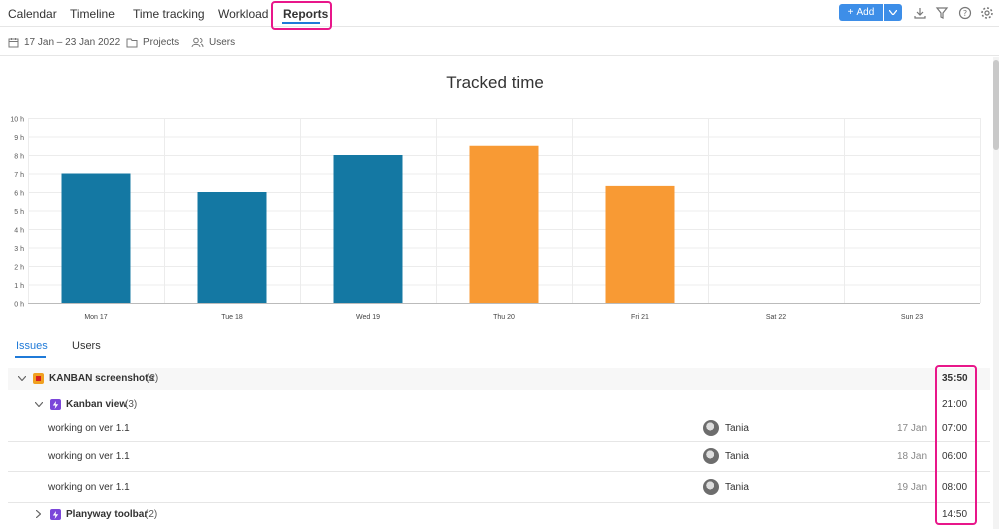  I want to click on subgroup-name: Kanban view, so click(97, 404).